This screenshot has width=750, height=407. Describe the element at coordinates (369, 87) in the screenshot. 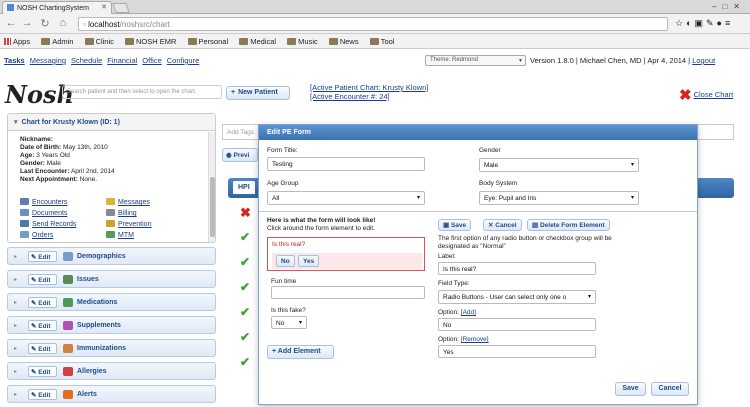

I see `active-patient-link: [Active Patient Chart: Krusty Klown]` at that location.